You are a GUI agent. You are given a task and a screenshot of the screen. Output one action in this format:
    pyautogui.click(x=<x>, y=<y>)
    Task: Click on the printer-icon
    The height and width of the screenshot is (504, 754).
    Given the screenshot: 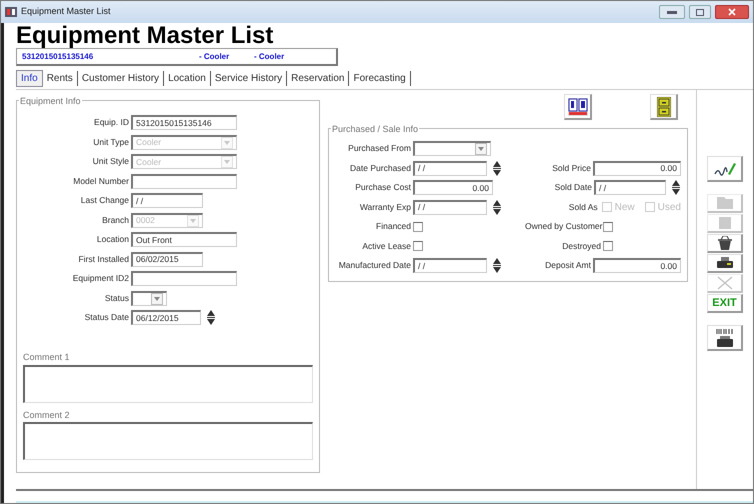 What is the action you would take?
    pyautogui.click(x=724, y=263)
    